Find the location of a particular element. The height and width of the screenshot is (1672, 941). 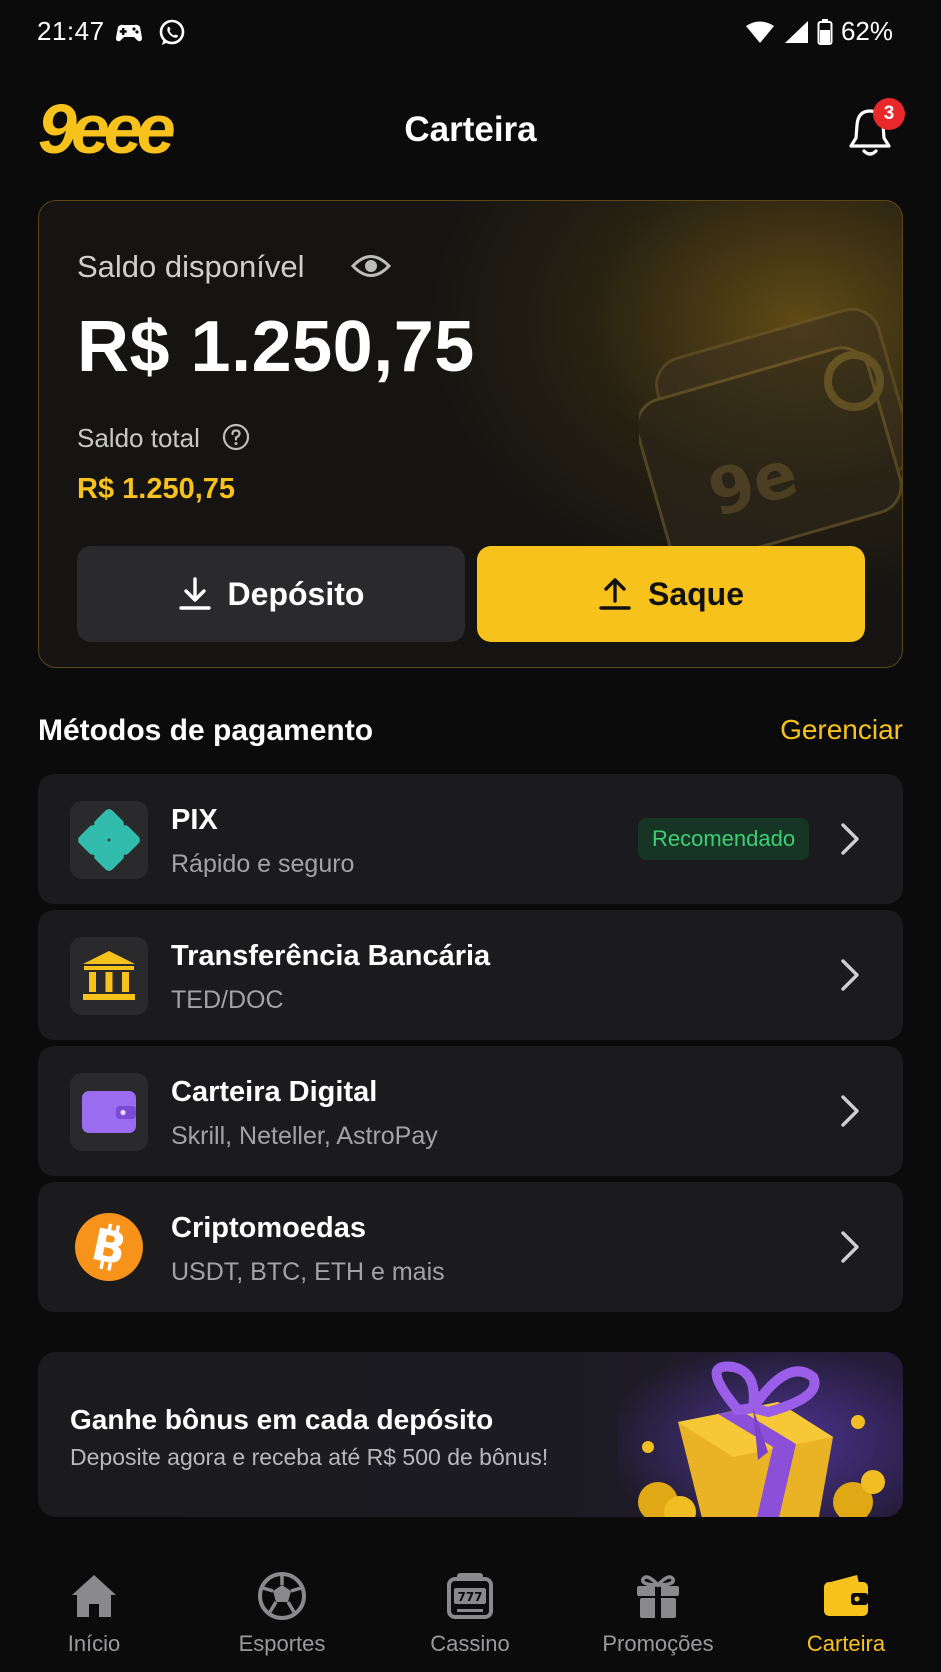

help-icon is located at coordinates (236, 437).